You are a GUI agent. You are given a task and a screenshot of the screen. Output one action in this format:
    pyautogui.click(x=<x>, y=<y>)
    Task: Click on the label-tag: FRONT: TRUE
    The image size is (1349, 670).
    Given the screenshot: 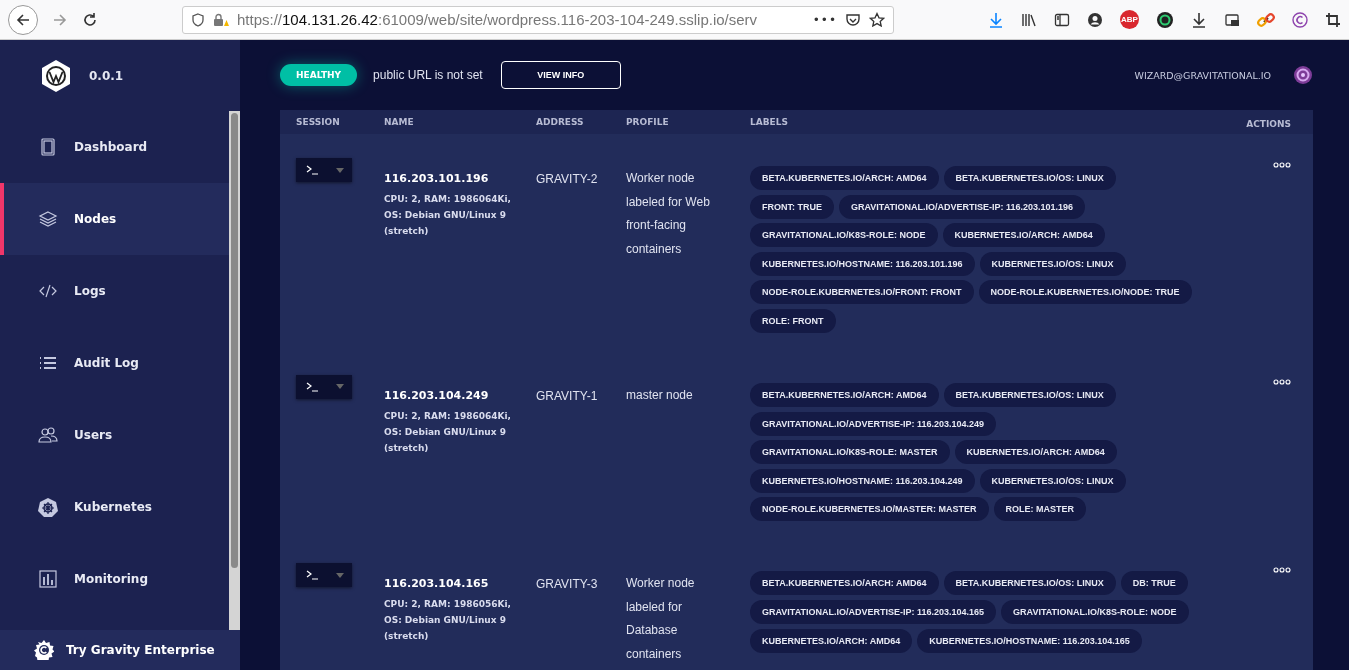 What is the action you would take?
    pyautogui.click(x=792, y=206)
    